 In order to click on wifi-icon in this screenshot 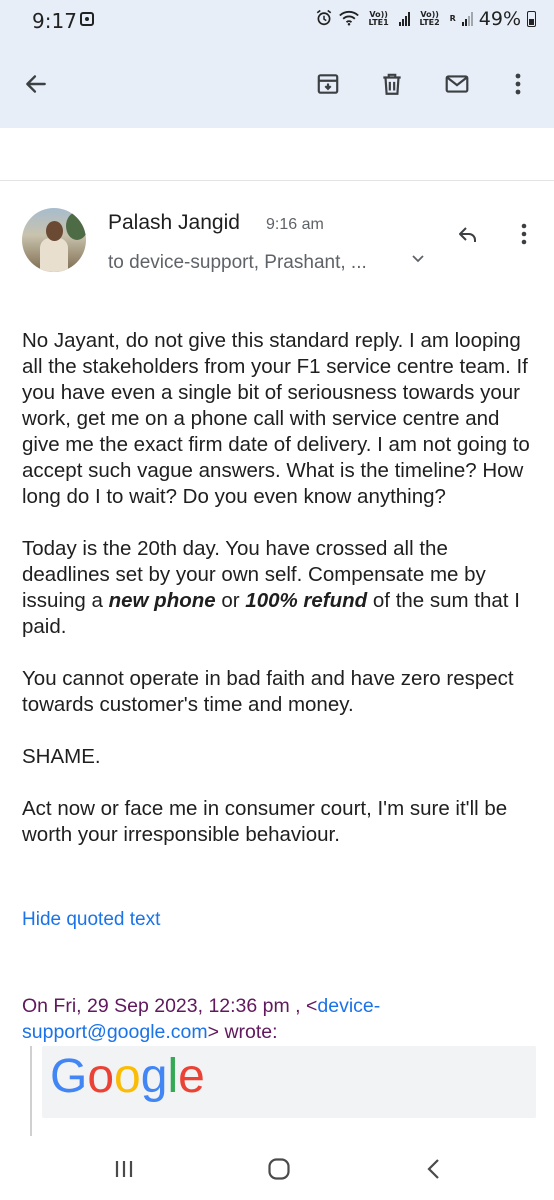, I will do `click(348, 19)`.